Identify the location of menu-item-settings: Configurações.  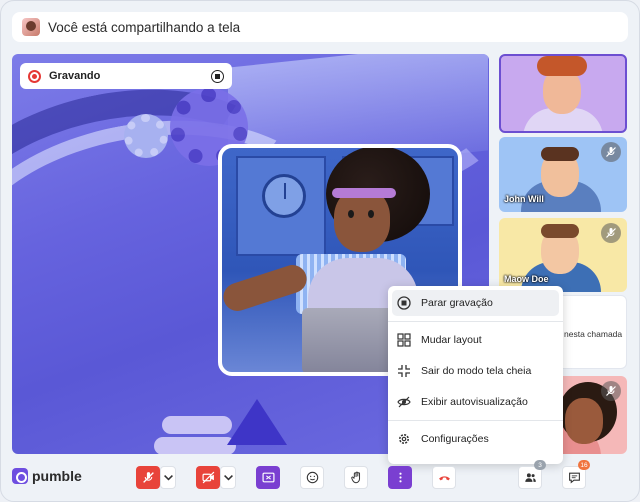
(475, 439).